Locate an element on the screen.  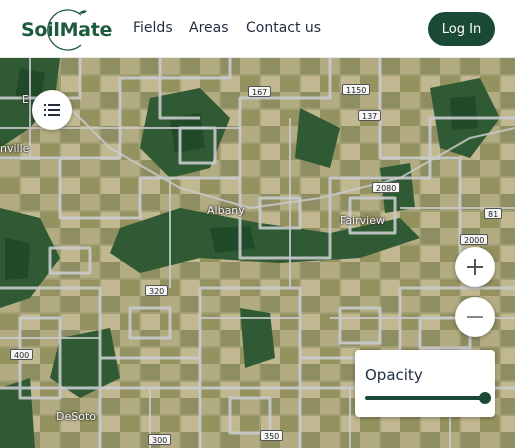
soilmate-logo: SoilMate is located at coordinates (67, 29).